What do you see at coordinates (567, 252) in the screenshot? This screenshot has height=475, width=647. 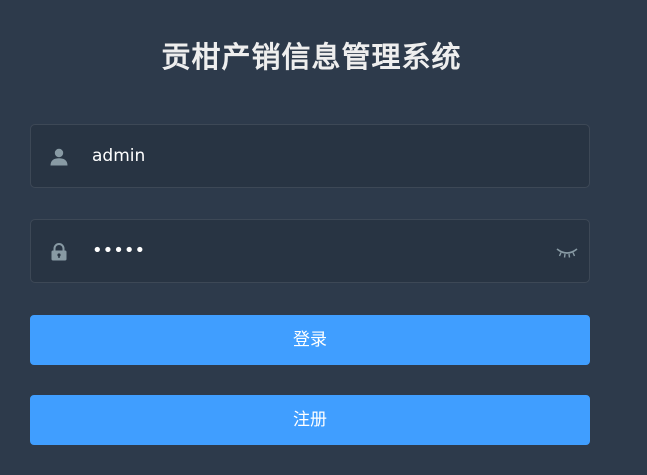 I see `eye-closed-icon` at bounding box center [567, 252].